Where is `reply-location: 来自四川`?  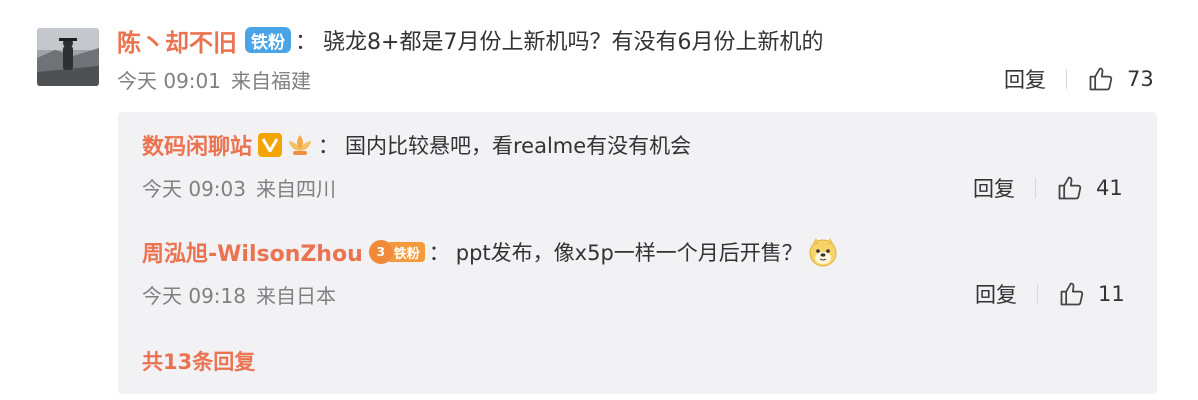
reply-location: 来自四川 is located at coordinates (296, 188).